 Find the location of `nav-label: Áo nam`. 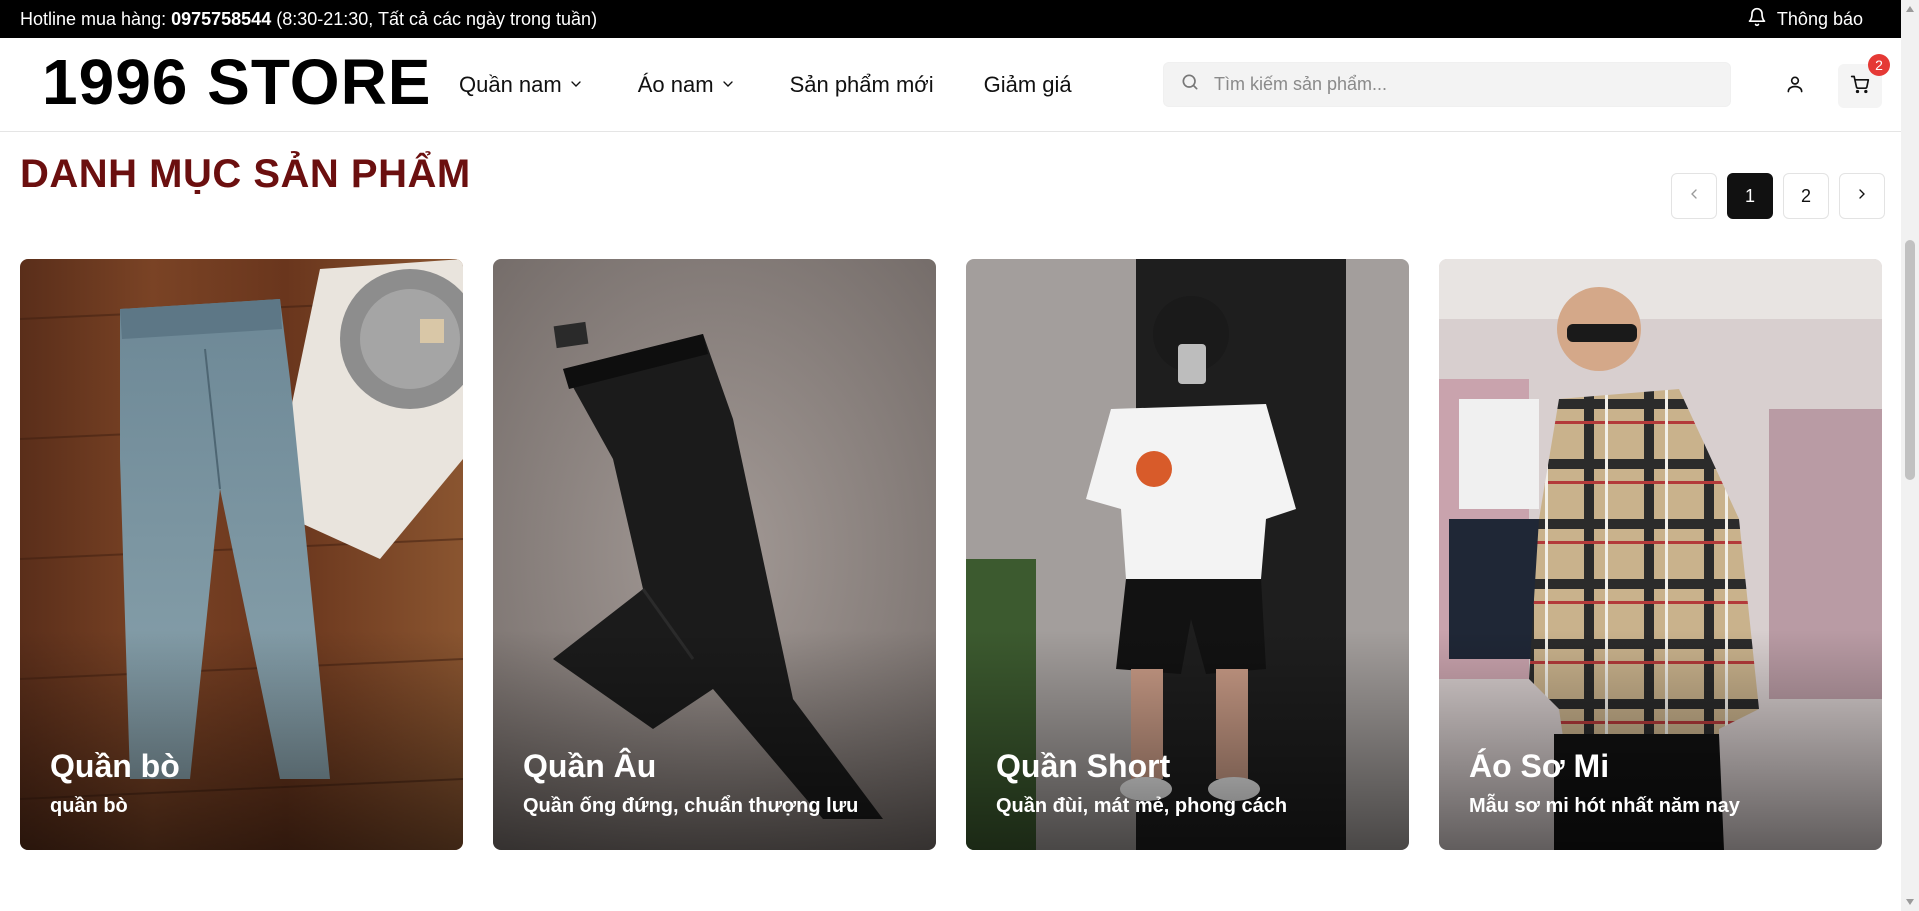

nav-label: Áo nam is located at coordinates (675, 84).